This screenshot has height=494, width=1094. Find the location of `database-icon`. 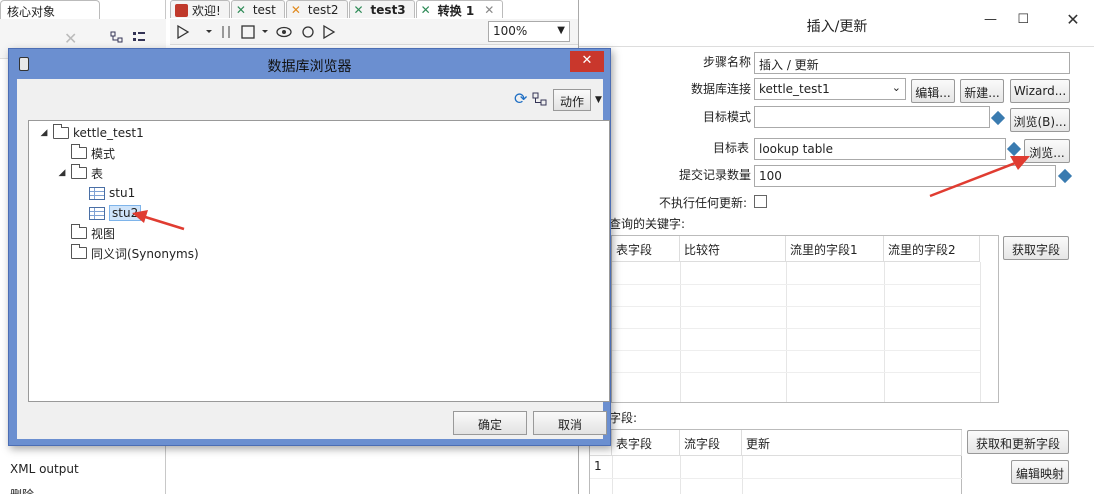

database-icon is located at coordinates (24, 64).